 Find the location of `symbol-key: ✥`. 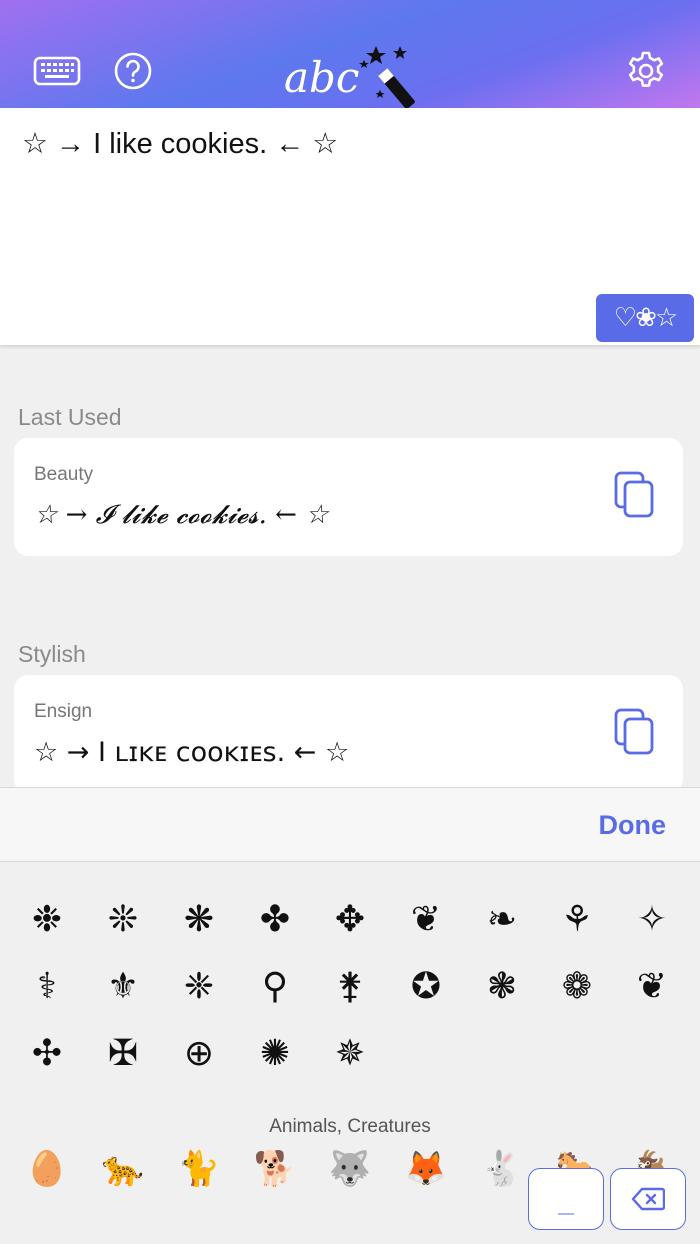

symbol-key: ✥ is located at coordinates (350, 919).